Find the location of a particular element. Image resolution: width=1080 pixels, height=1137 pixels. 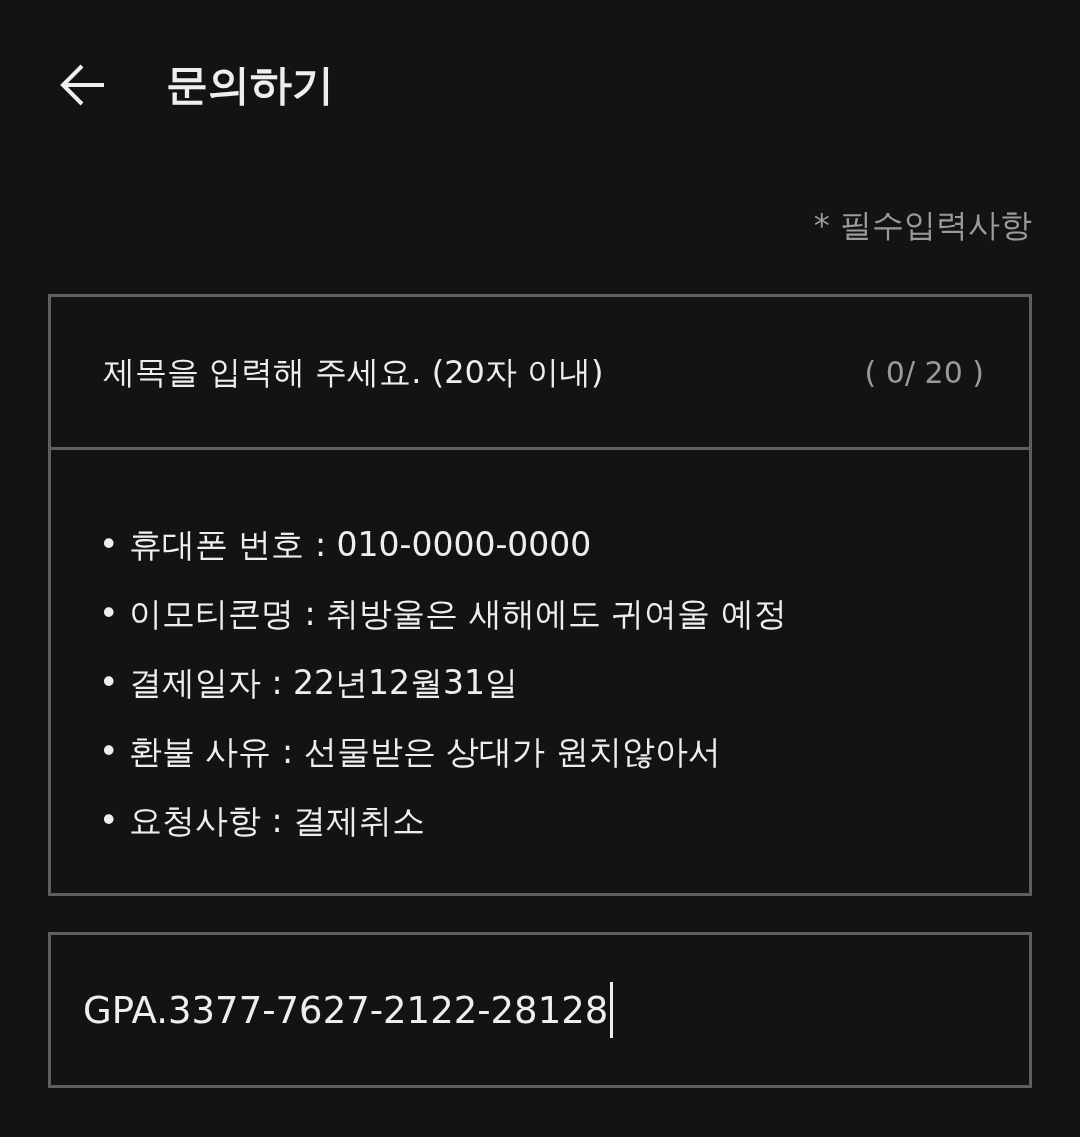

title-input-field: 제목을 입력해 주세요. (20자 이내) is located at coordinates (483, 372).